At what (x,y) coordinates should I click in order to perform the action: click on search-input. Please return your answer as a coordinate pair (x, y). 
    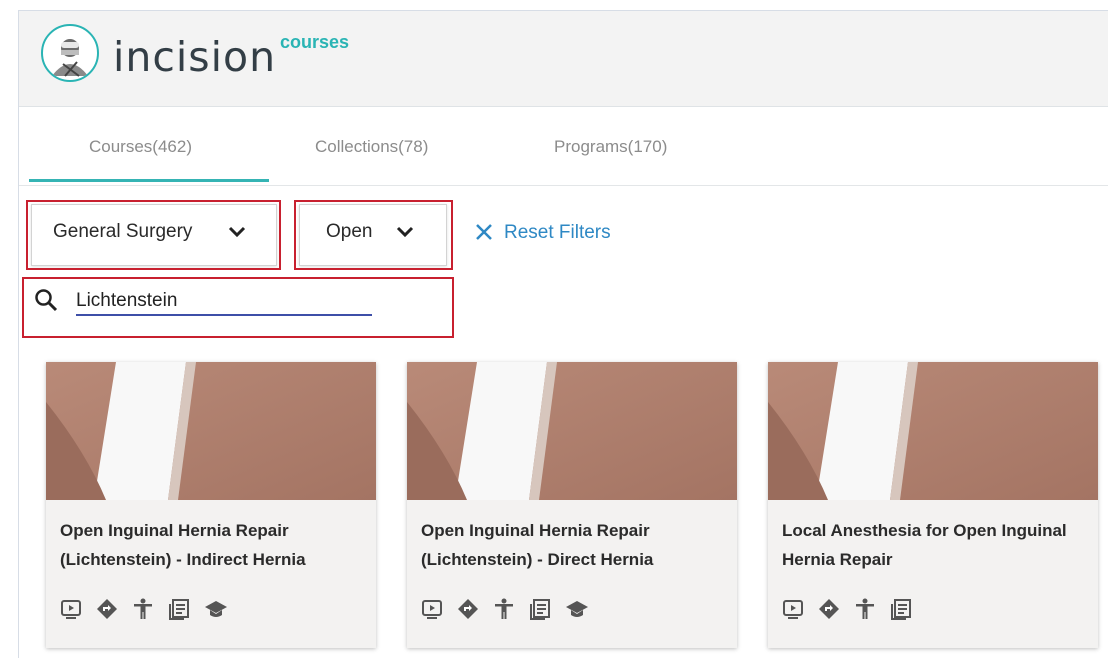
    Looking at the image, I should click on (224, 302).